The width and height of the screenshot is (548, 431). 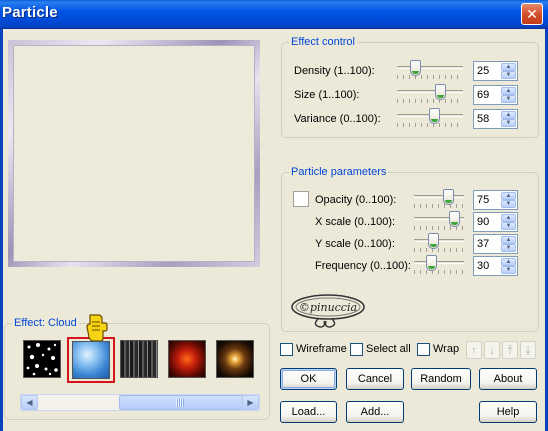 What do you see at coordinates (510, 350) in the screenshot?
I see `move-top-button: ⤒` at bounding box center [510, 350].